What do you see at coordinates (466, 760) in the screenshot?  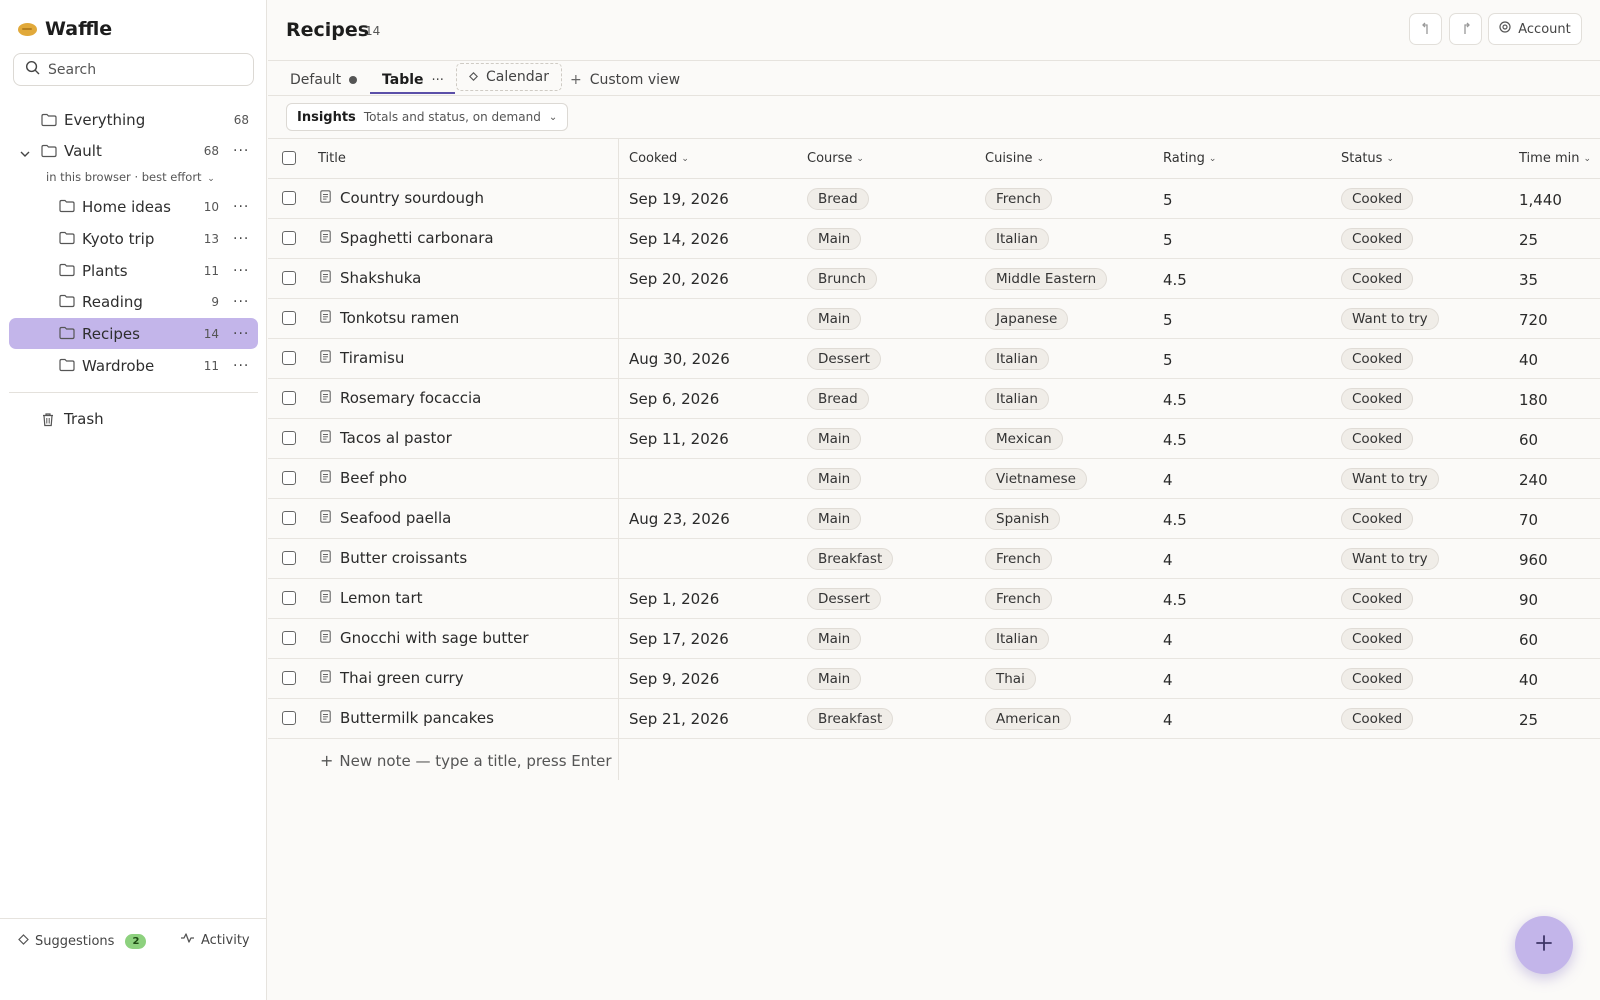 I see `new-note-input: + New note — type a title, press Enter` at bounding box center [466, 760].